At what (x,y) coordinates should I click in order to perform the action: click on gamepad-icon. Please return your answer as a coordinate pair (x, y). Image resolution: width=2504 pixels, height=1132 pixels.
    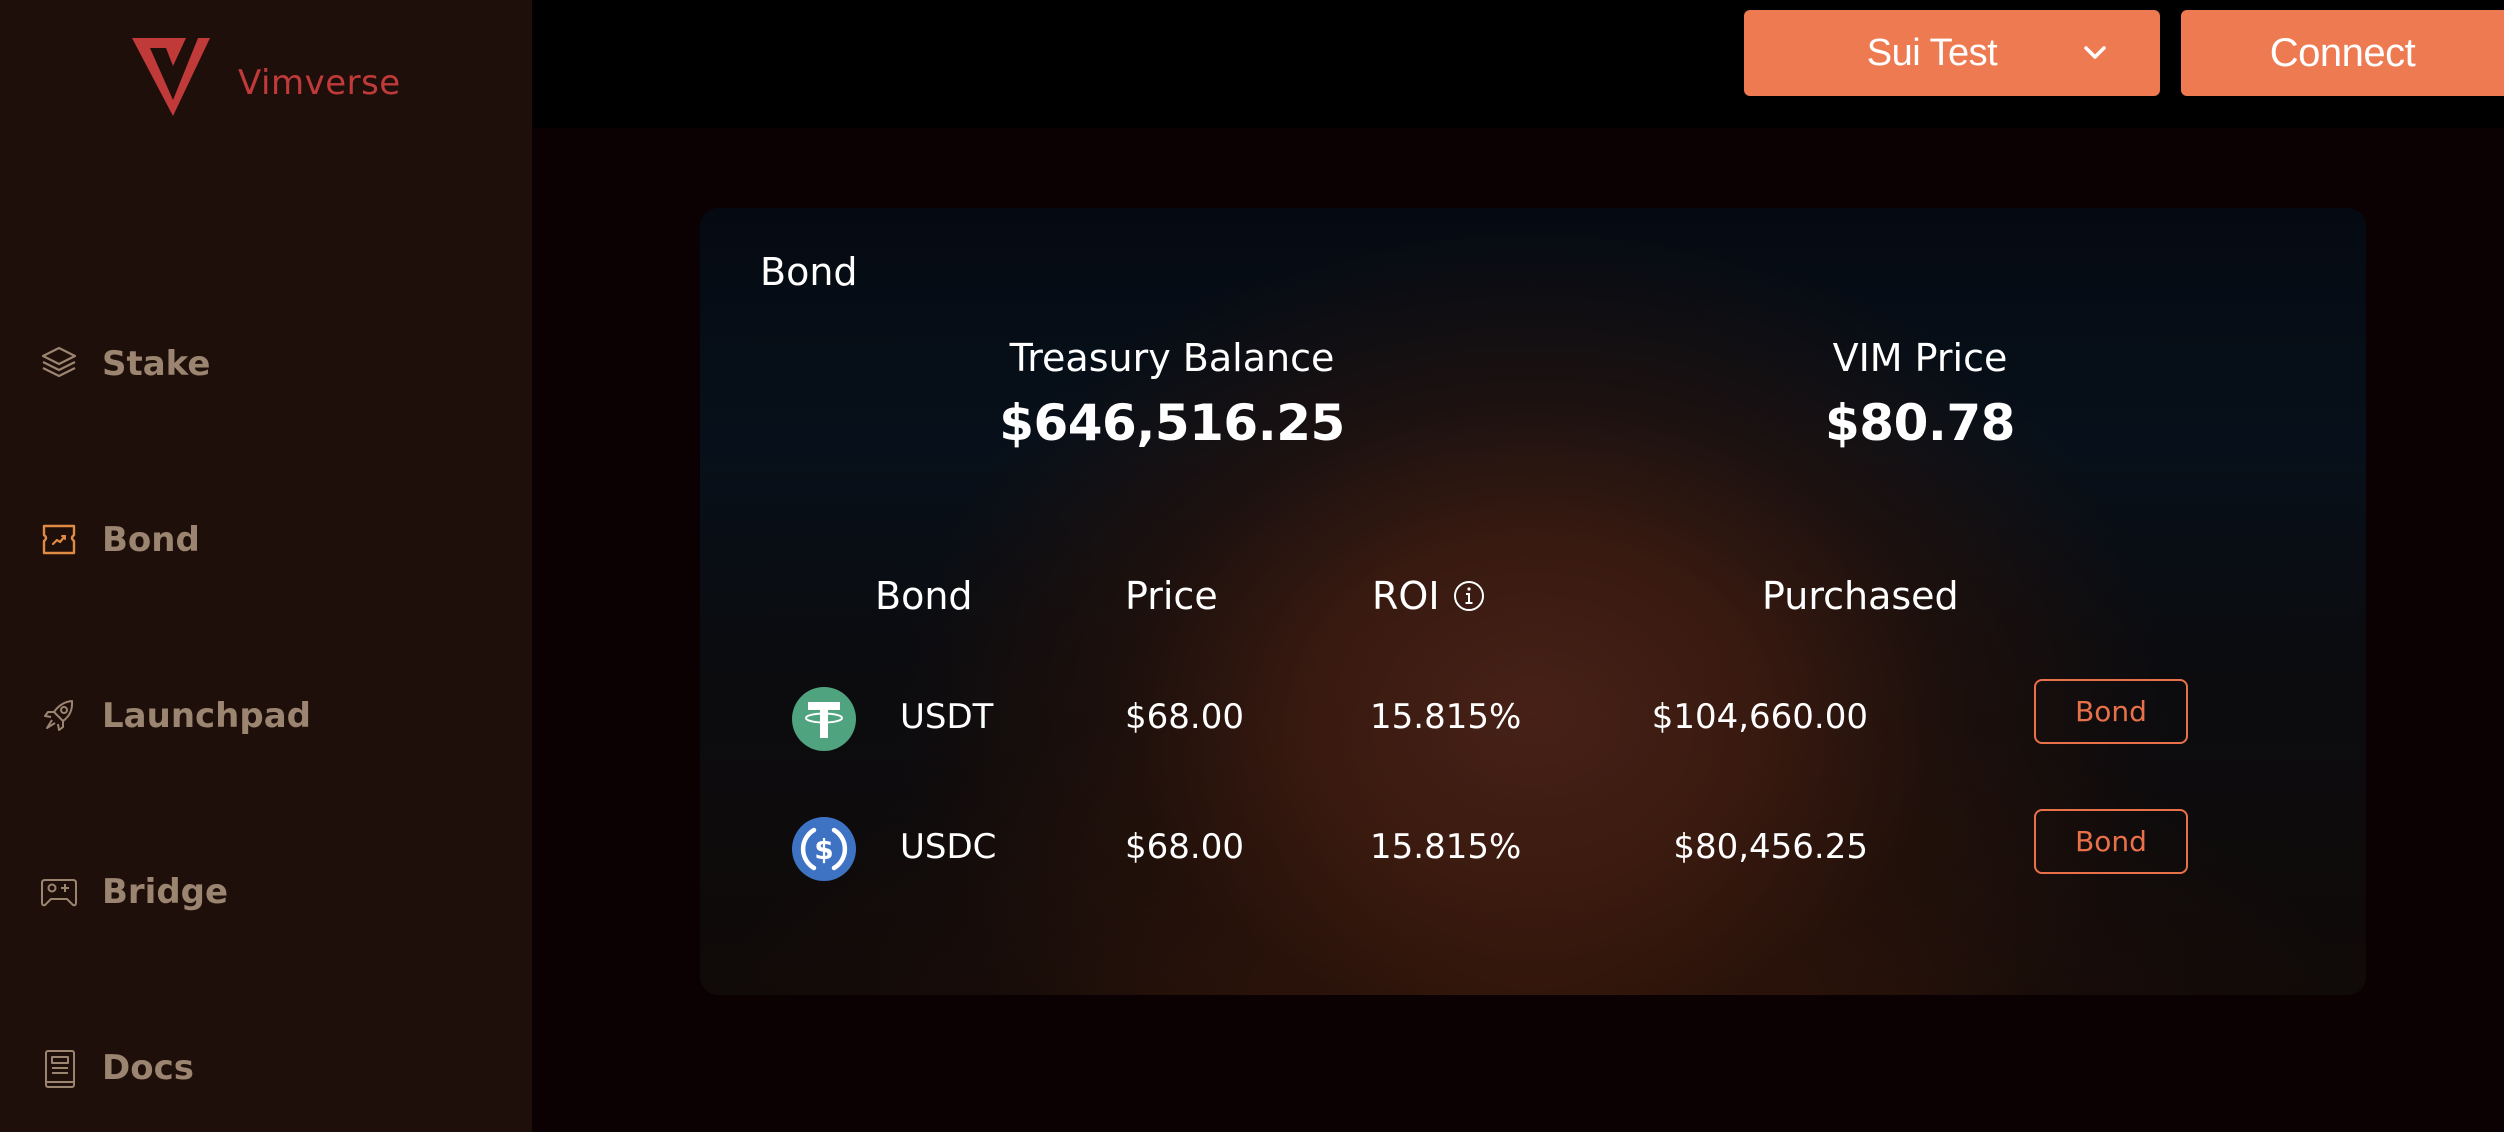
    Looking at the image, I should click on (59, 892).